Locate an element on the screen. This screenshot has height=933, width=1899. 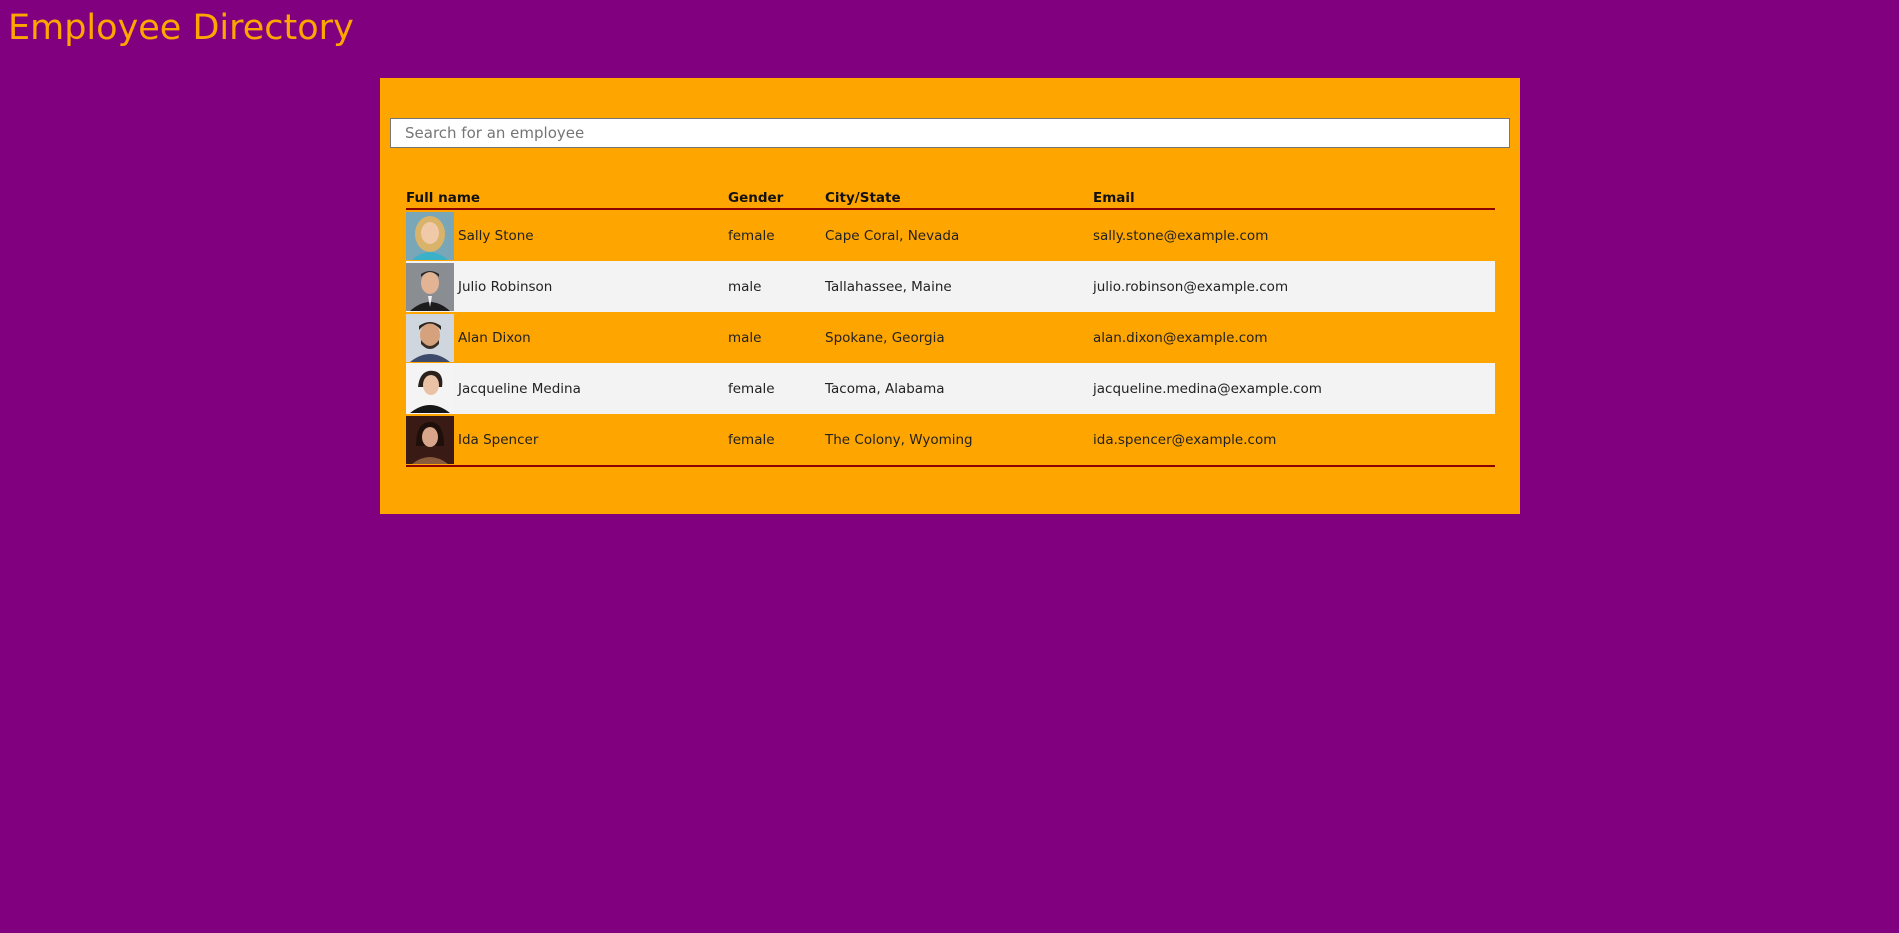
employee-name: Sally Stone is located at coordinates (496, 235).